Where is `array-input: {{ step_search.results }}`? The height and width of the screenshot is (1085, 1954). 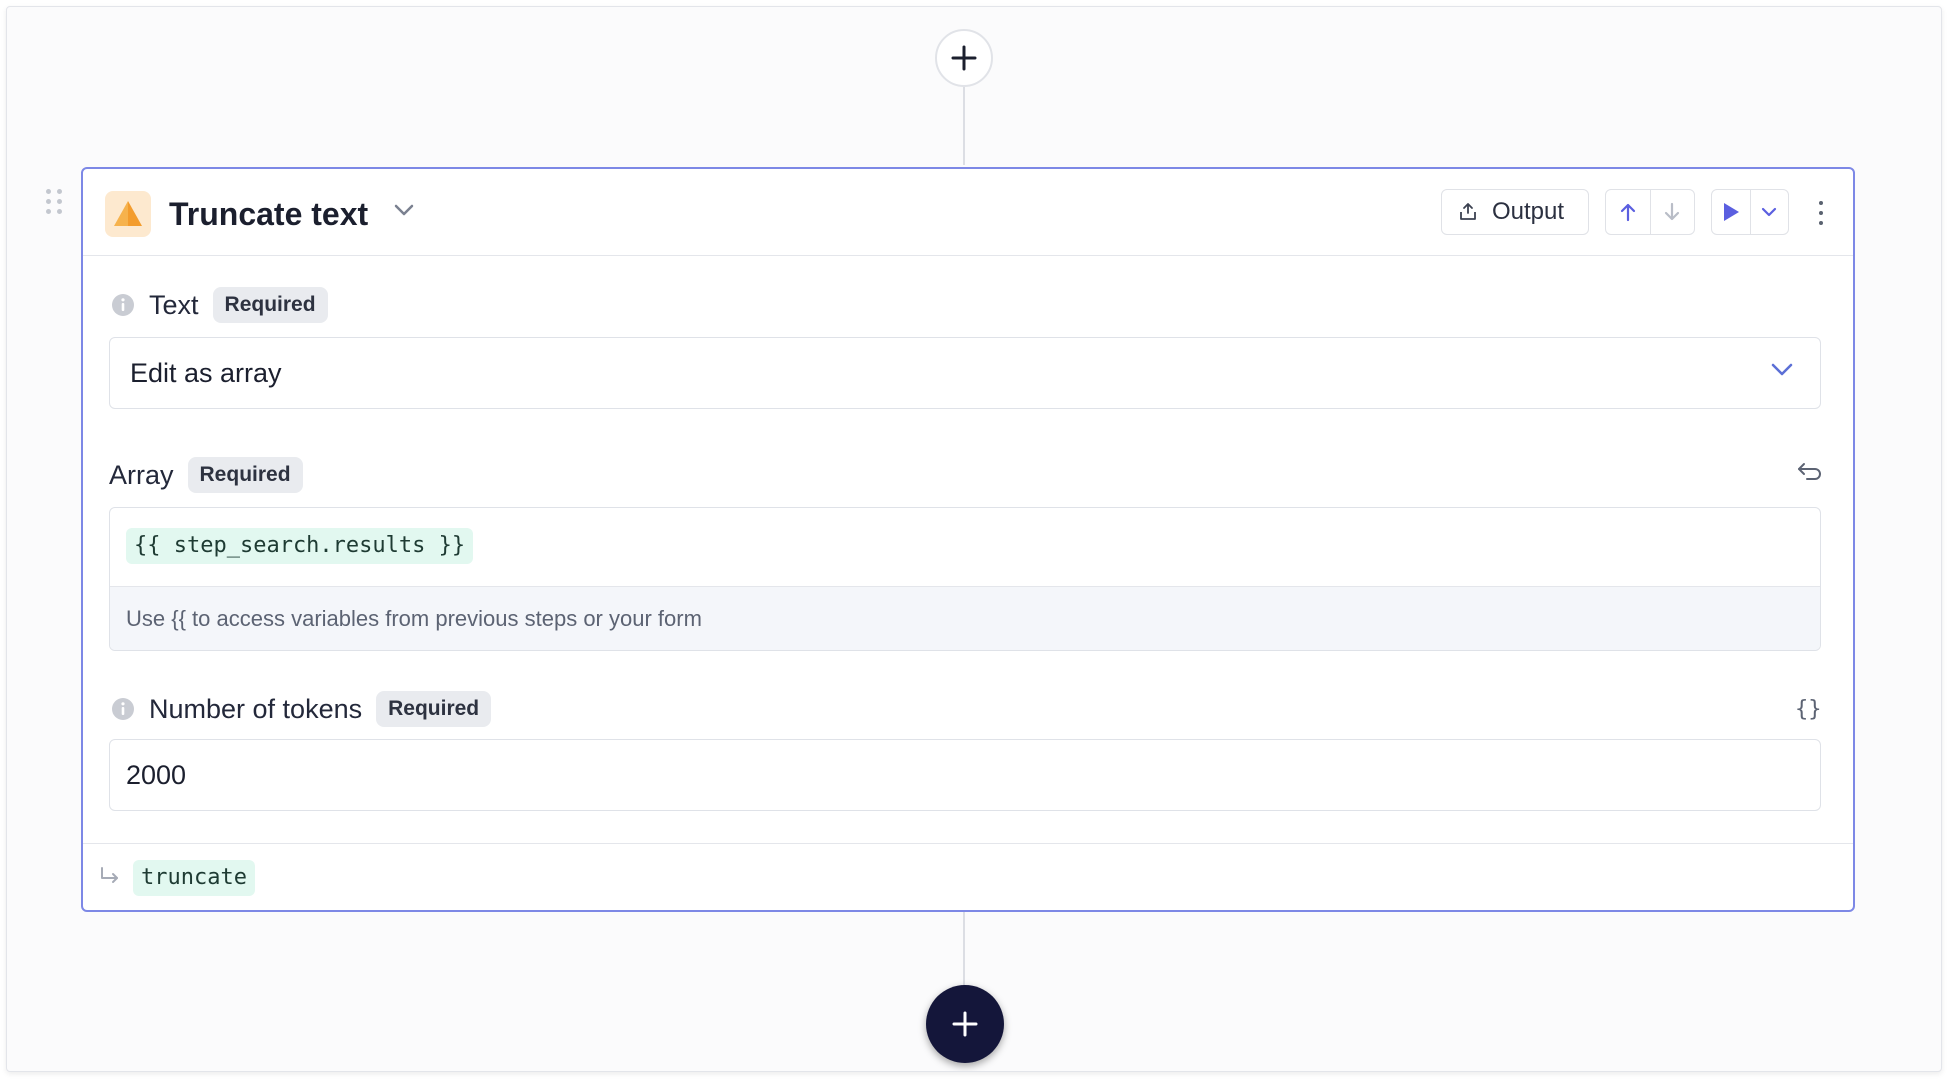
array-input: {{ step_search.results }} is located at coordinates (965, 547).